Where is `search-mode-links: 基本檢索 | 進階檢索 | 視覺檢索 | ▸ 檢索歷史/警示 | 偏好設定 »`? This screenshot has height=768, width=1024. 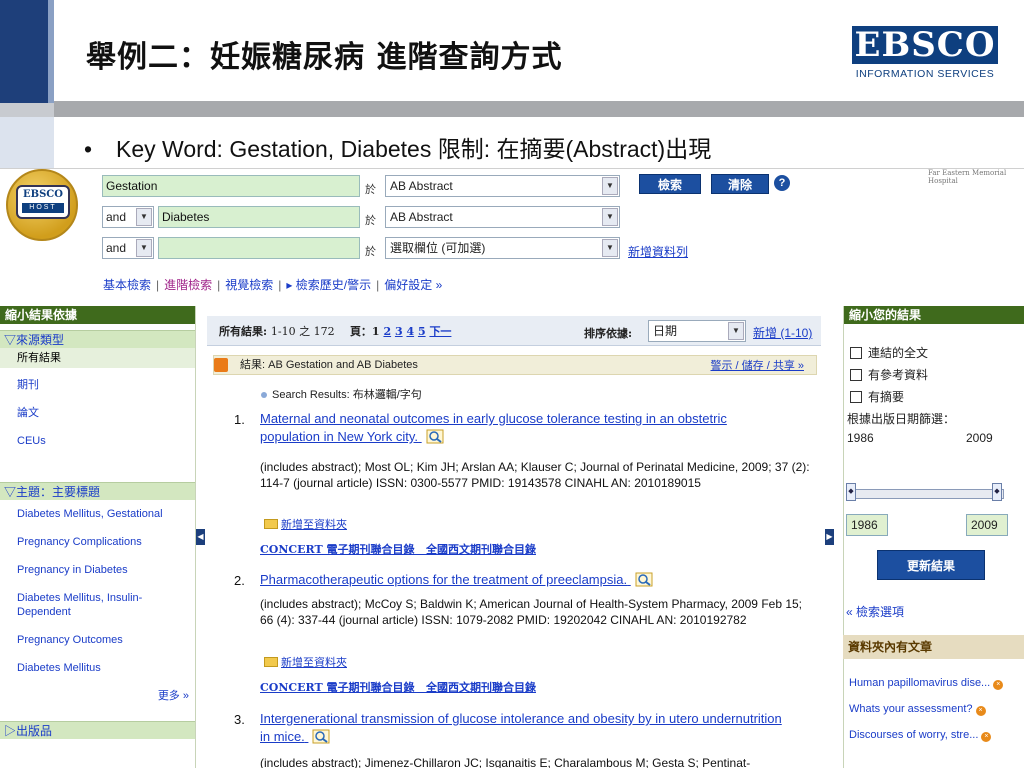
search-mode-links: 基本檢索 | 進階檢索 | 視覺檢索 | ▸ 檢索歷史/警示 | 偏好設定 » is located at coordinates (273, 285).